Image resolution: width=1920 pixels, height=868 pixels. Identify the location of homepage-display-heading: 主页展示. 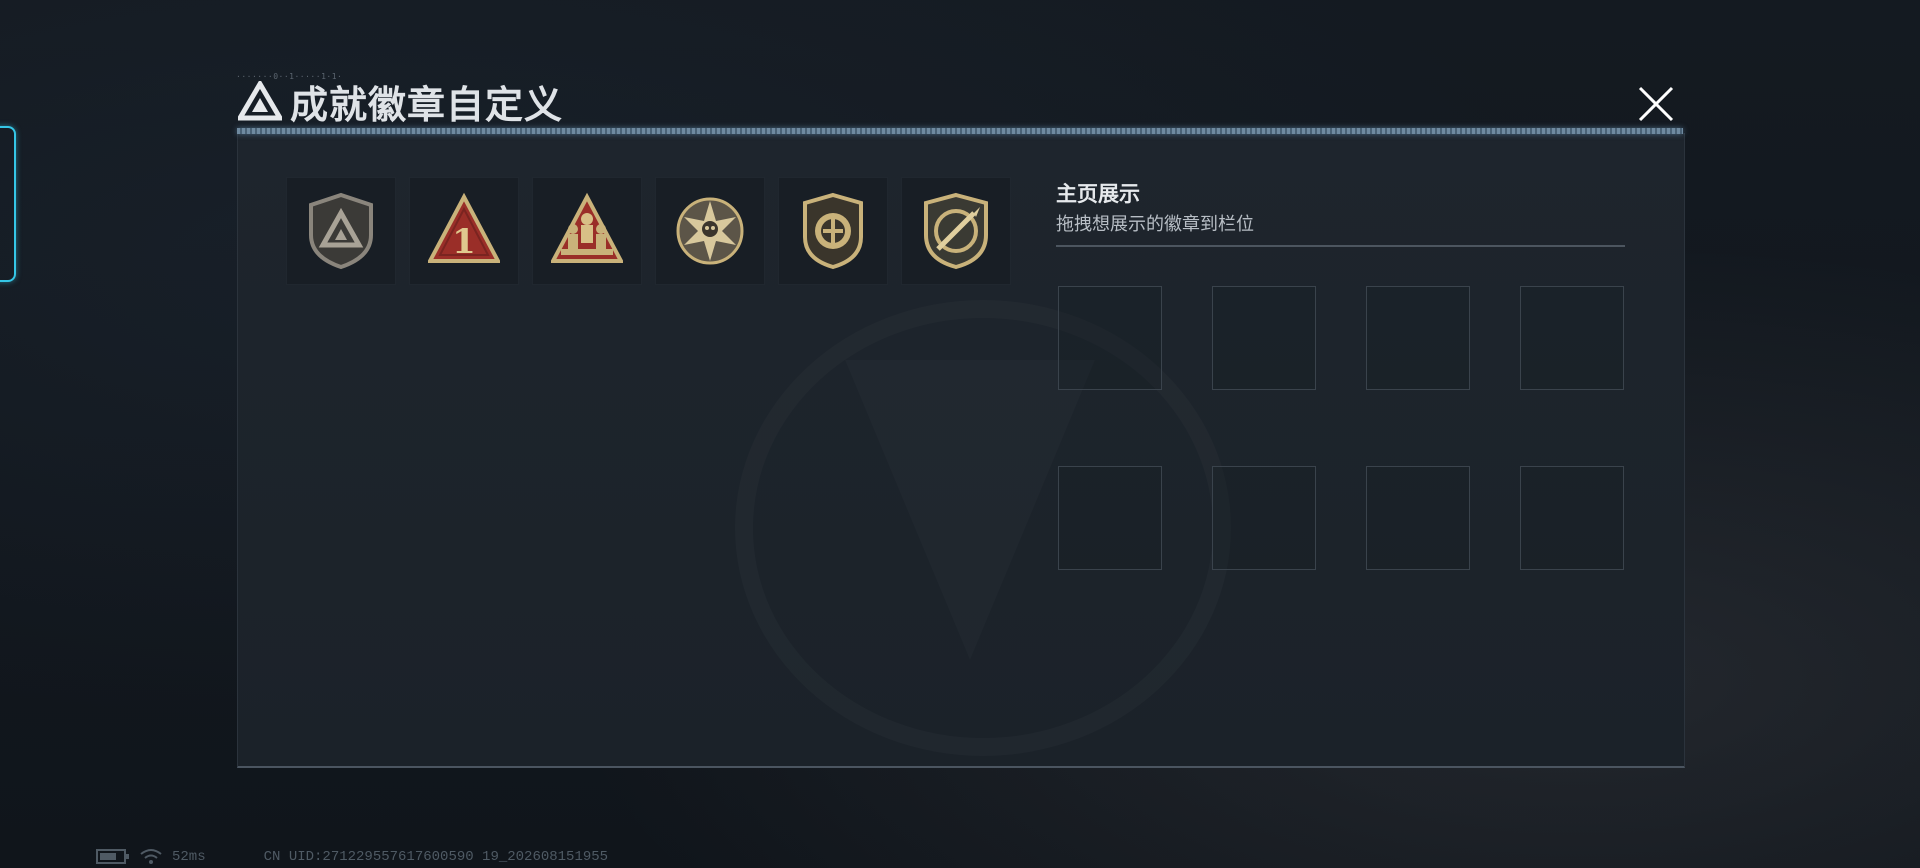
(1098, 194).